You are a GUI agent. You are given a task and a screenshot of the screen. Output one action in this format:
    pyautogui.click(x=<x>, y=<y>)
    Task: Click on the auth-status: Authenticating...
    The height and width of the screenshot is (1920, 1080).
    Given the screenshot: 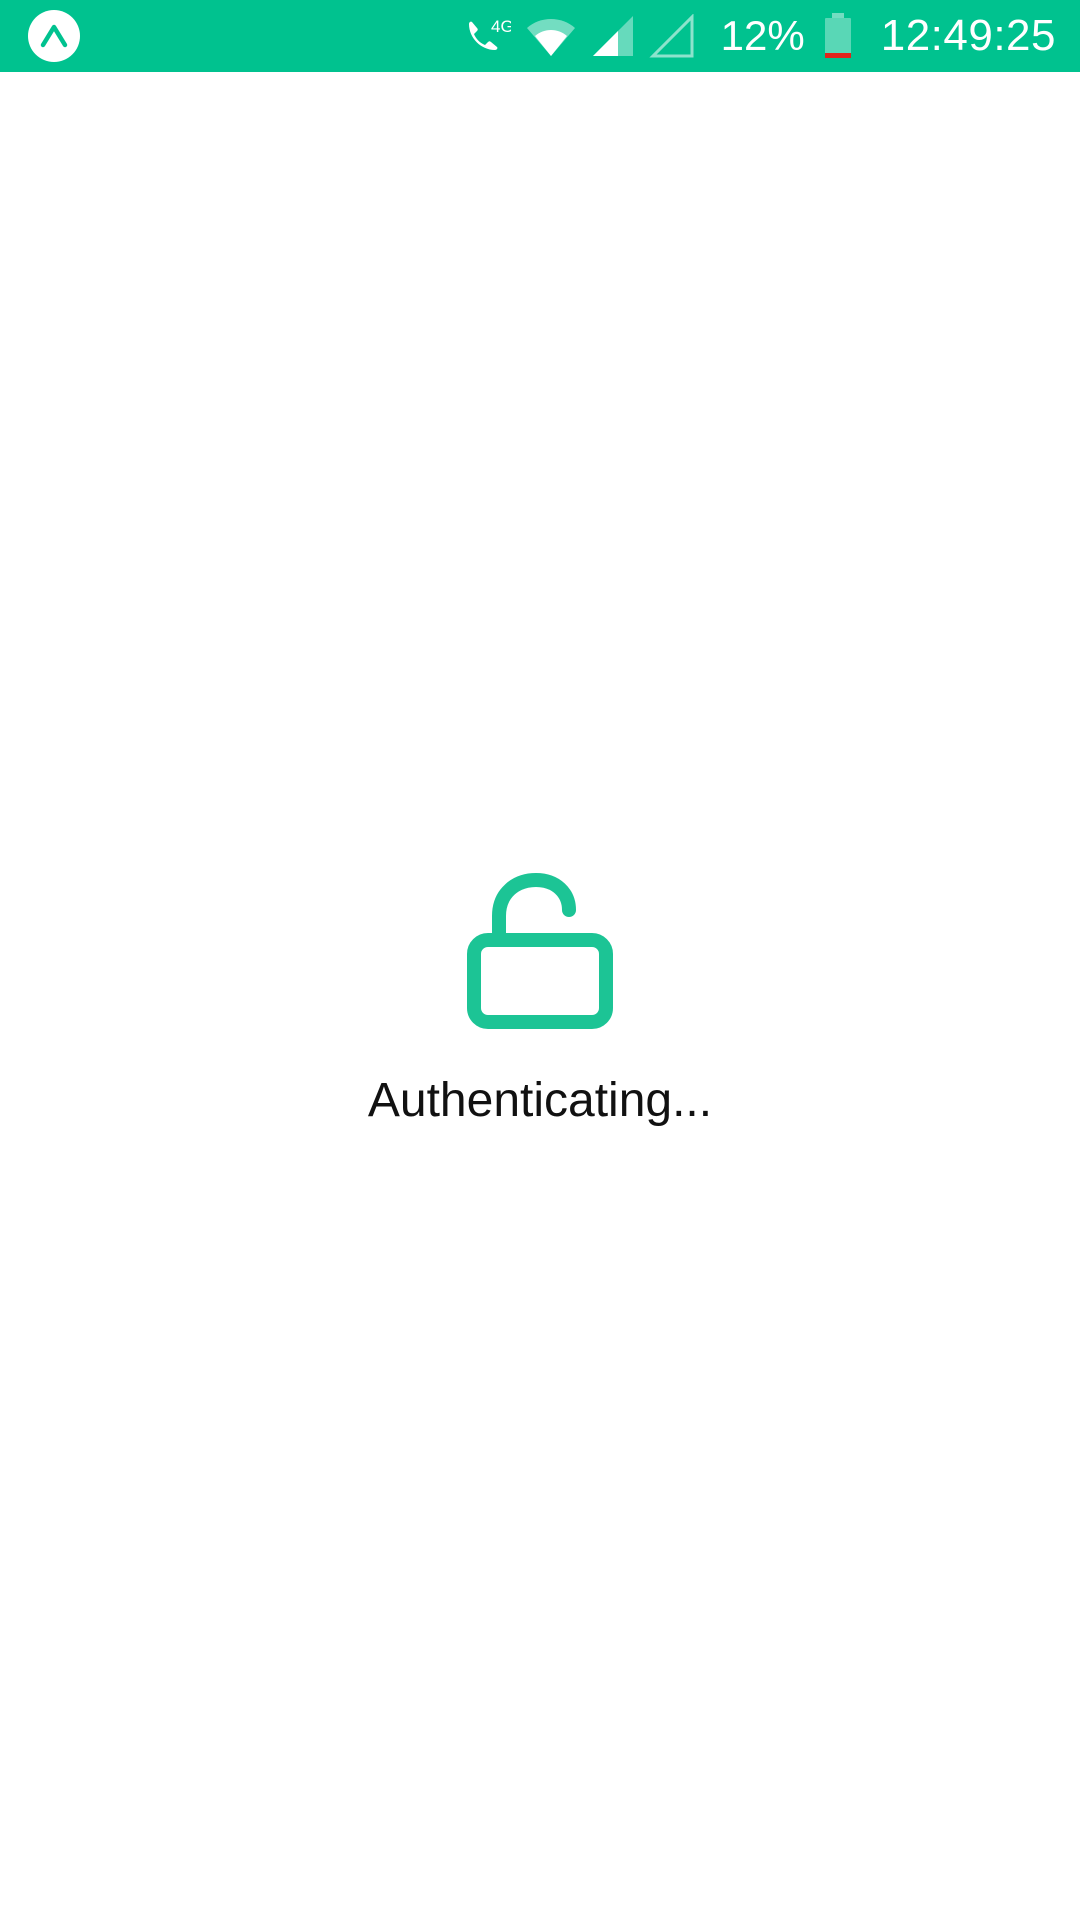 What is the action you would take?
    pyautogui.click(x=540, y=999)
    